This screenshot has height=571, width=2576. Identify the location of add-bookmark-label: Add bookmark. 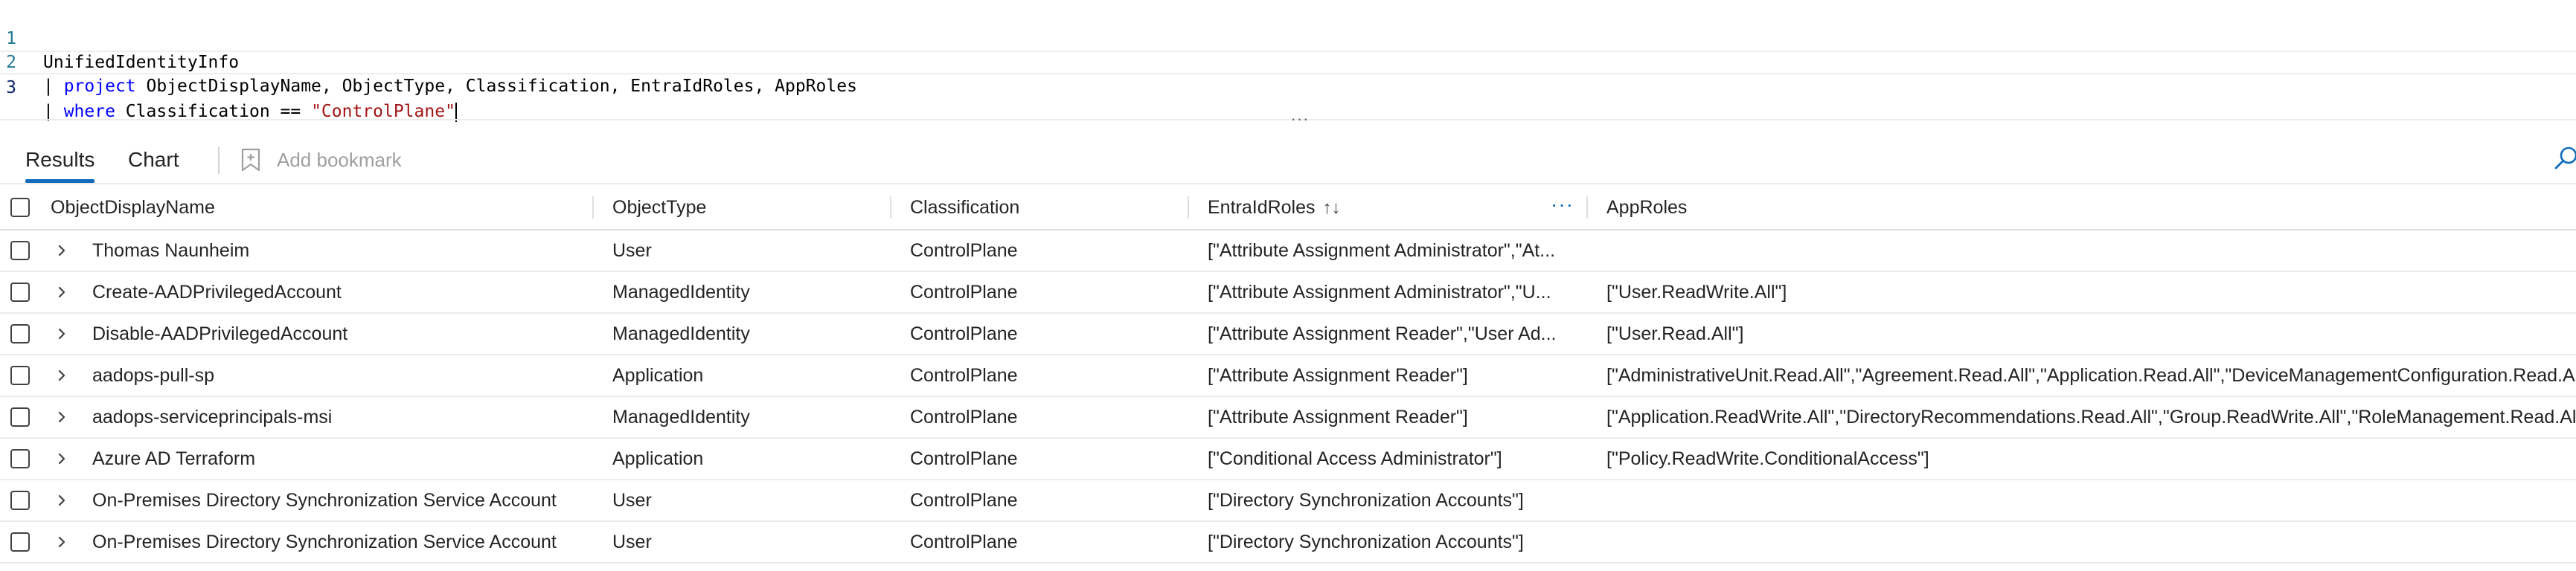
(339, 160).